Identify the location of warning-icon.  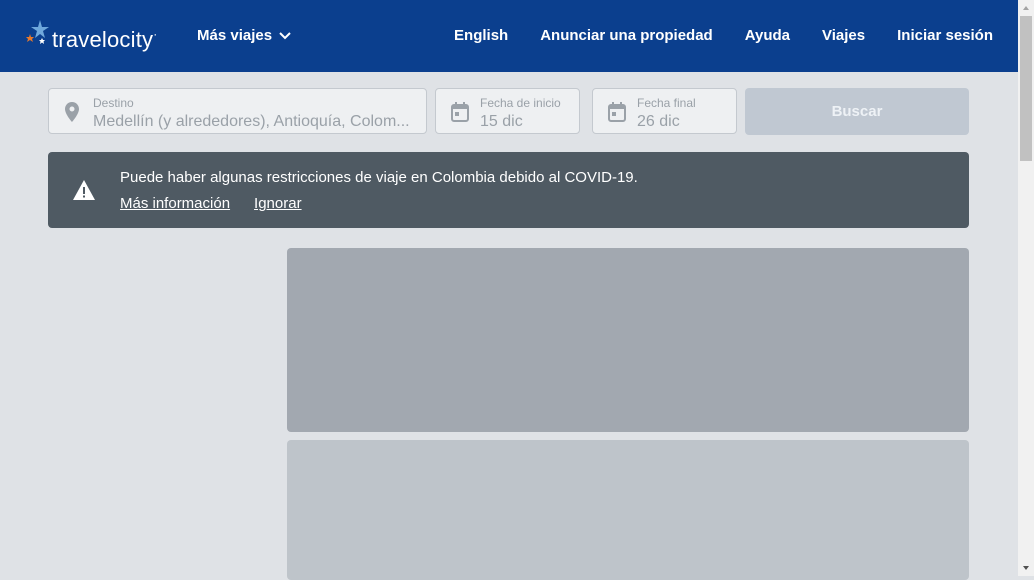
(84, 190).